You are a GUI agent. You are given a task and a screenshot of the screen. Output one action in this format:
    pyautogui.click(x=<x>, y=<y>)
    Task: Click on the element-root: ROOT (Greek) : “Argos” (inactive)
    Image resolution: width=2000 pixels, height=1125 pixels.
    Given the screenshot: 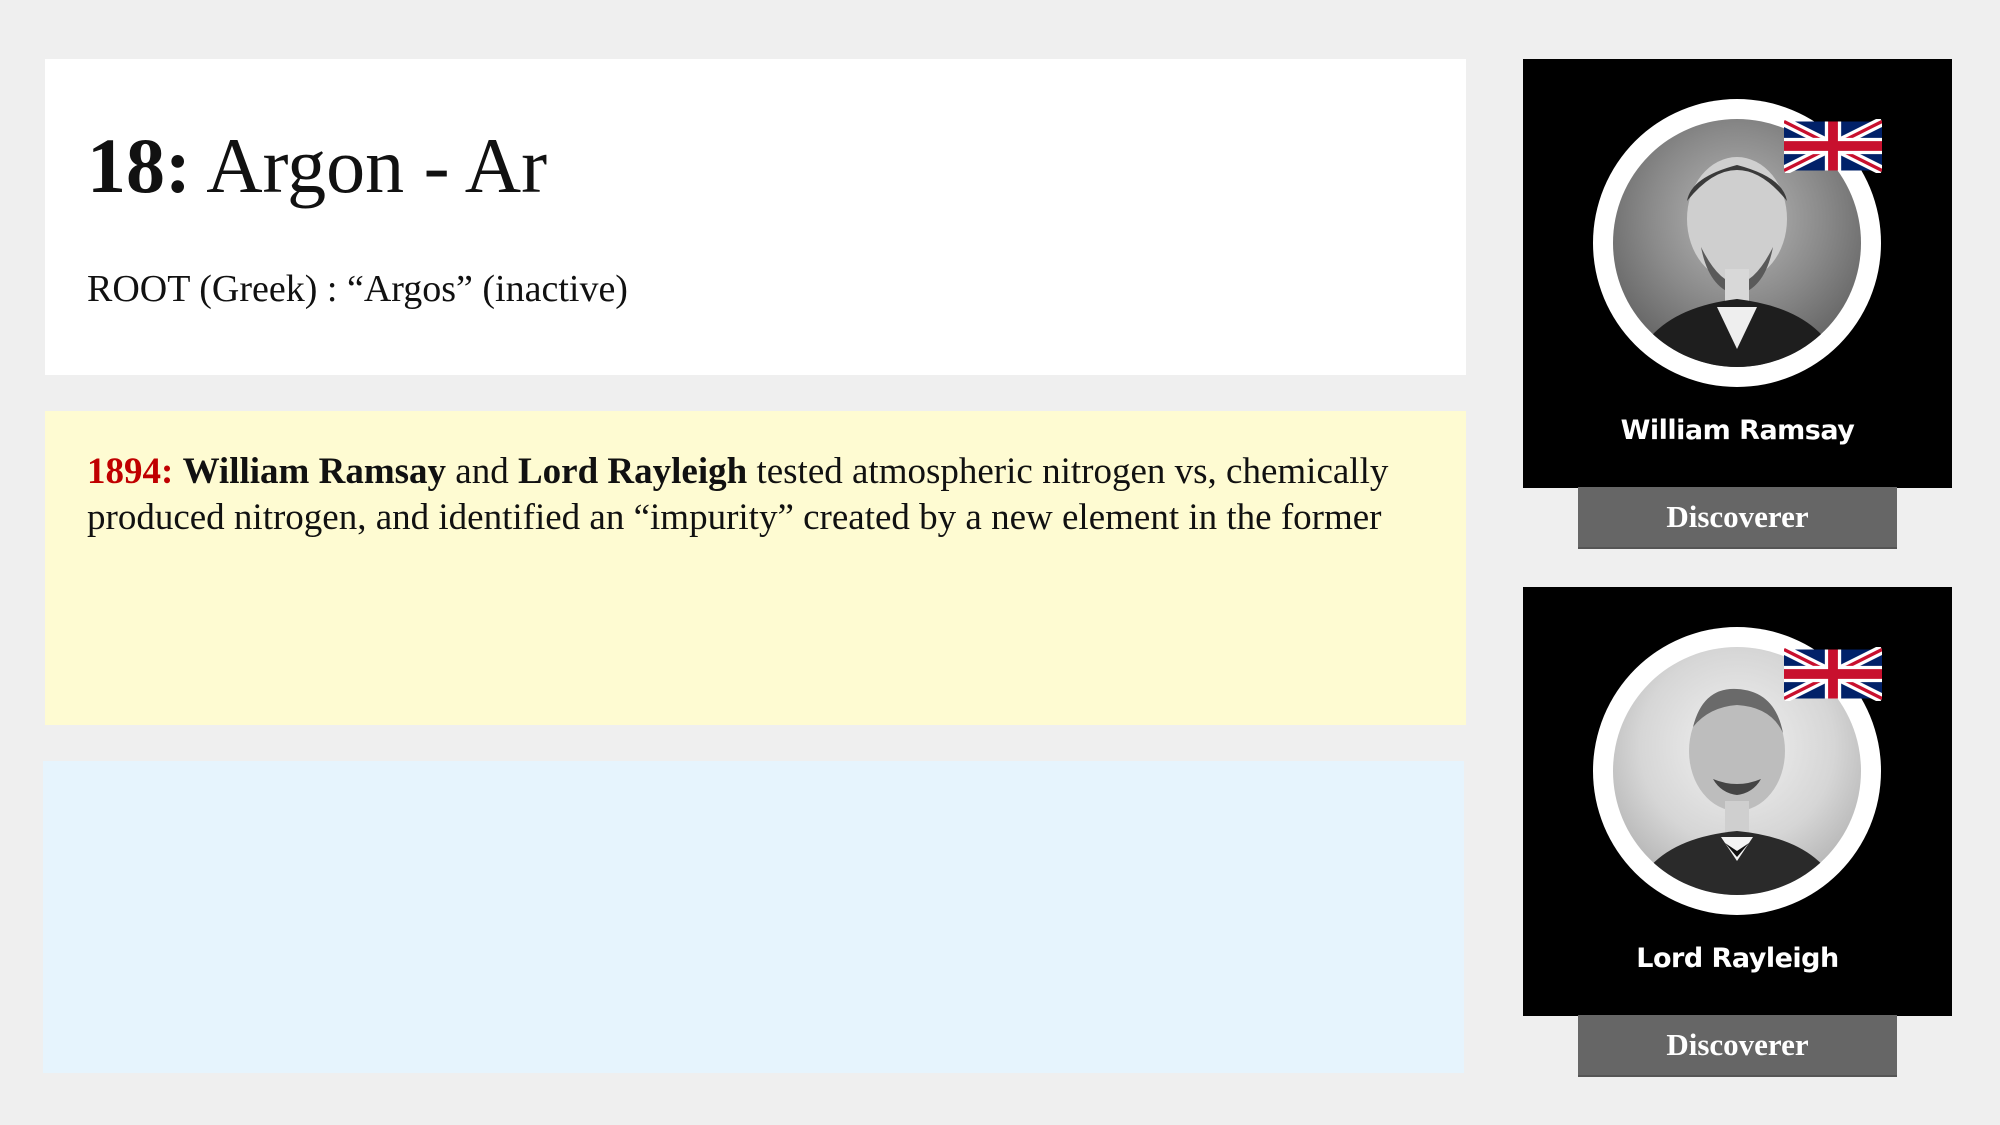 What is the action you would take?
    pyautogui.click(x=357, y=289)
    